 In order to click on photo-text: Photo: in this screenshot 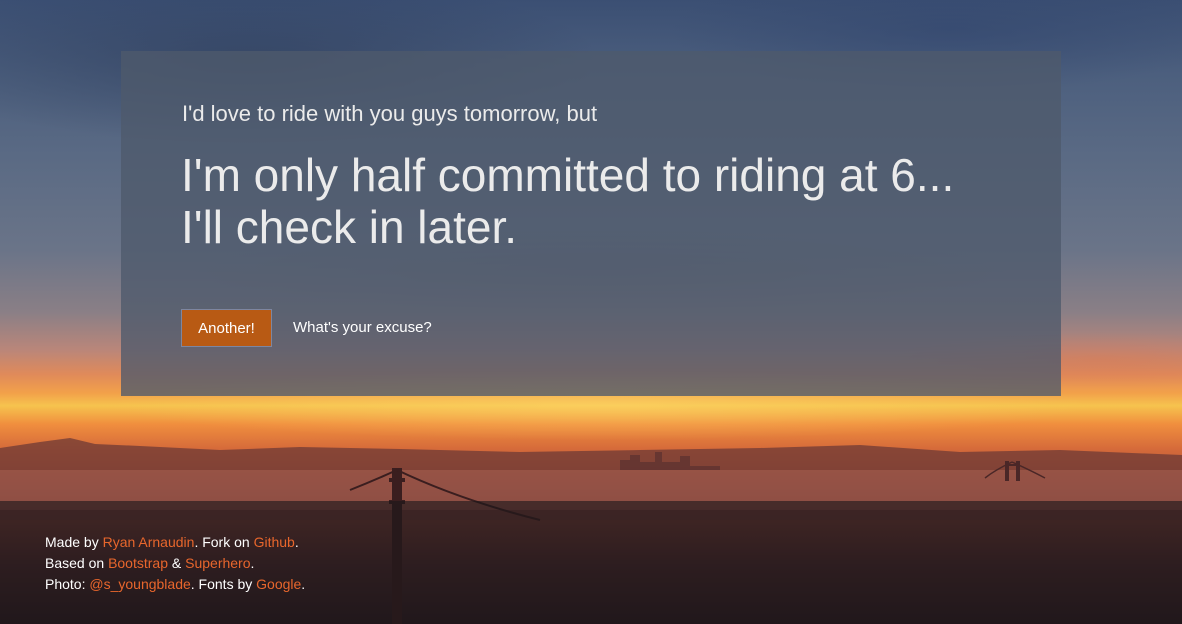, I will do `click(67, 584)`.